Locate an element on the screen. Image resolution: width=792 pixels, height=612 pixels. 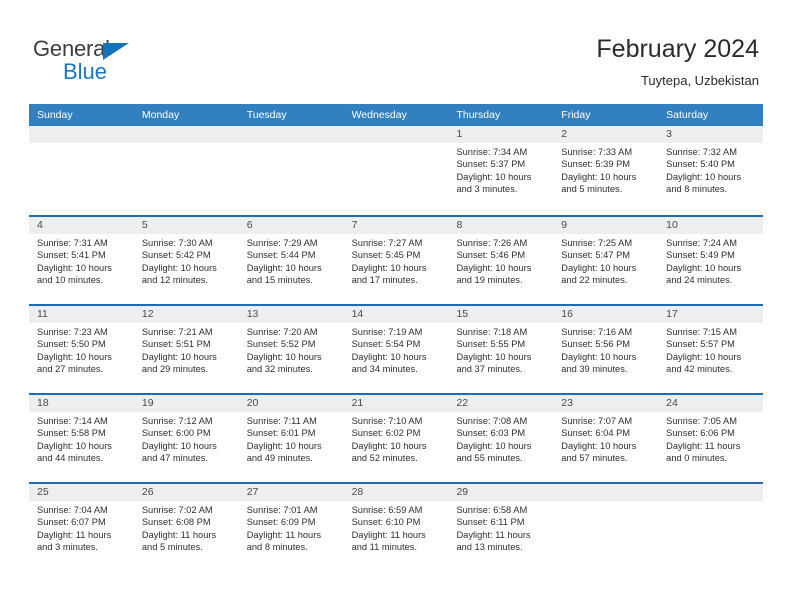
day-number: 1 is located at coordinates (501, 134).